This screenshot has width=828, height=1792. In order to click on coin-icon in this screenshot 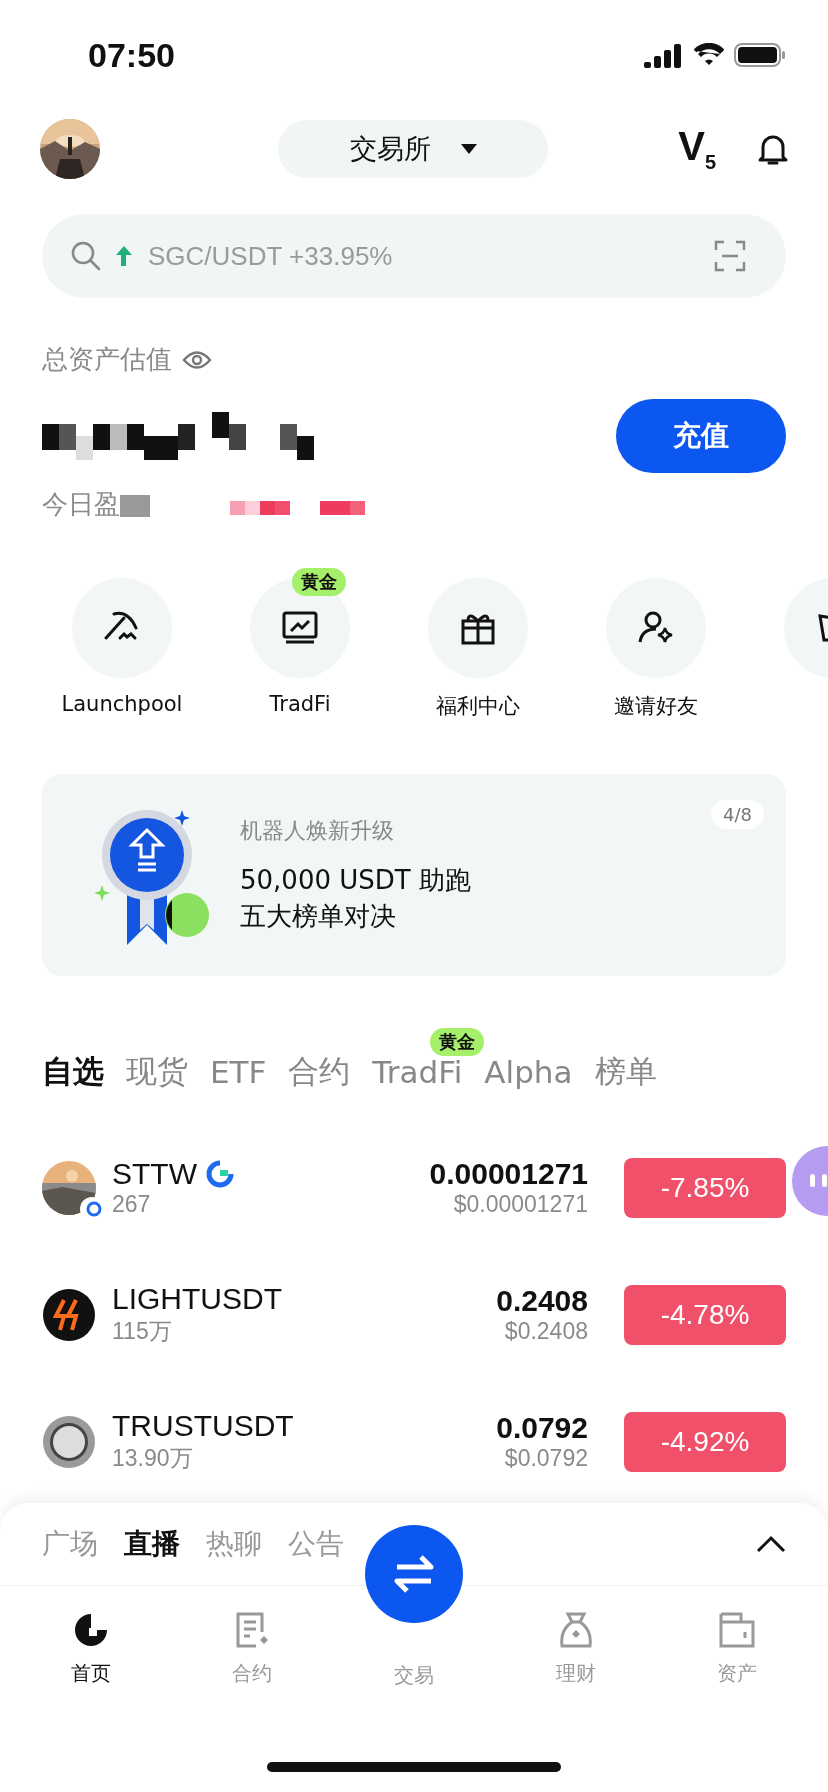, I will do `click(69, 1441)`.